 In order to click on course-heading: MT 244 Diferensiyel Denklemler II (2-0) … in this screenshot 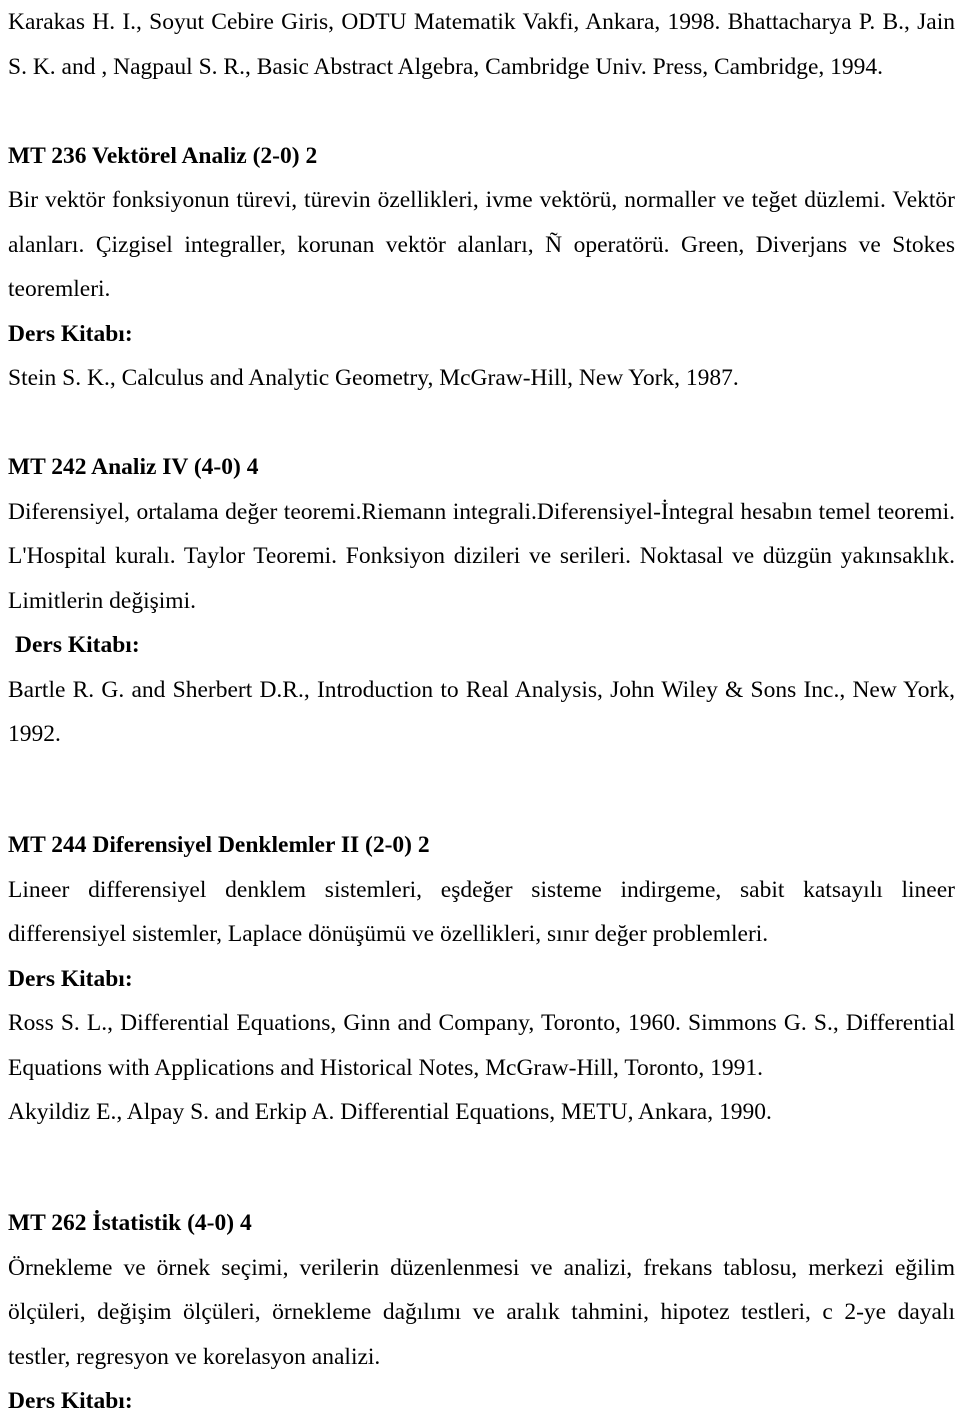, I will do `click(219, 845)`.